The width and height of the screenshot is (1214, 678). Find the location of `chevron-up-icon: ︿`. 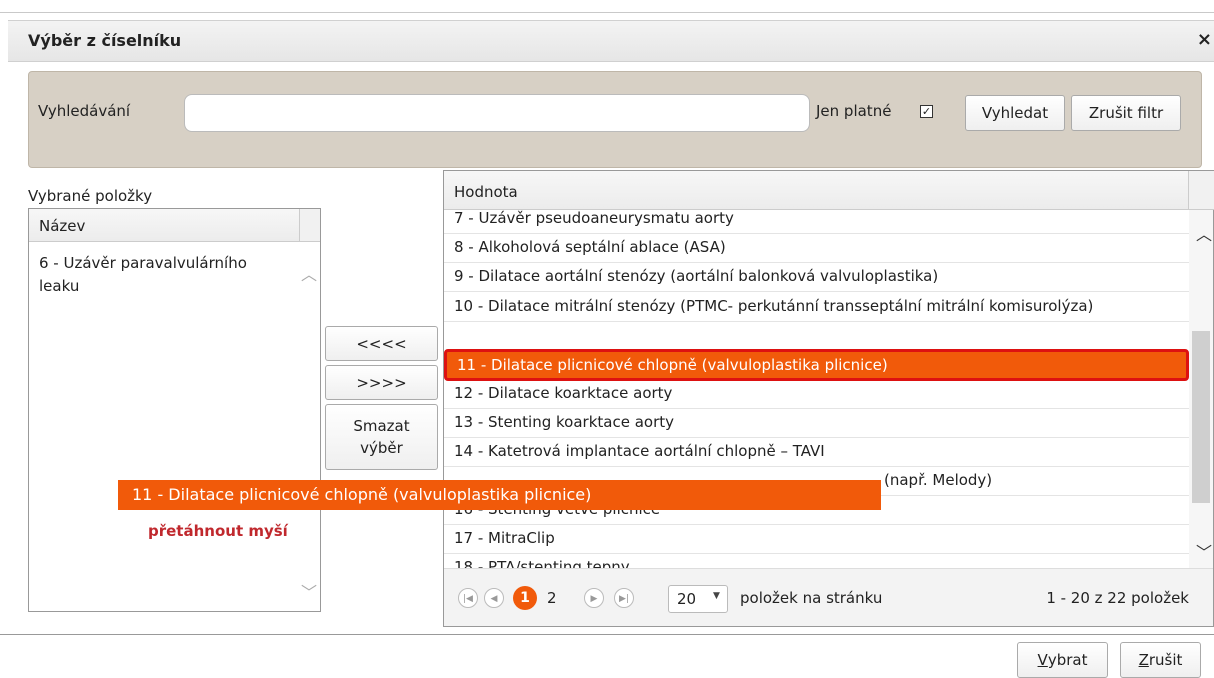

chevron-up-icon: ︿ is located at coordinates (309, 273).